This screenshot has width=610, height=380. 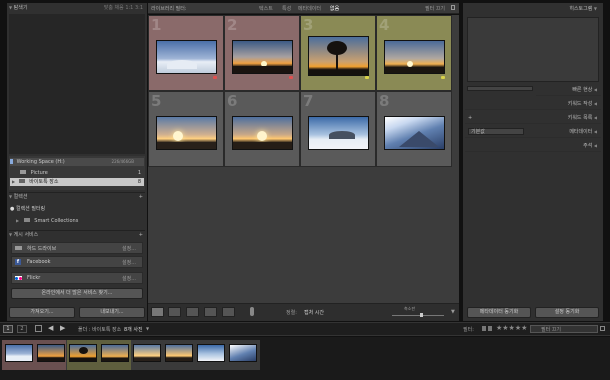 What do you see at coordinates (286, 8) in the screenshot?
I see `filter-tab-attribute: 특성` at bounding box center [286, 8].